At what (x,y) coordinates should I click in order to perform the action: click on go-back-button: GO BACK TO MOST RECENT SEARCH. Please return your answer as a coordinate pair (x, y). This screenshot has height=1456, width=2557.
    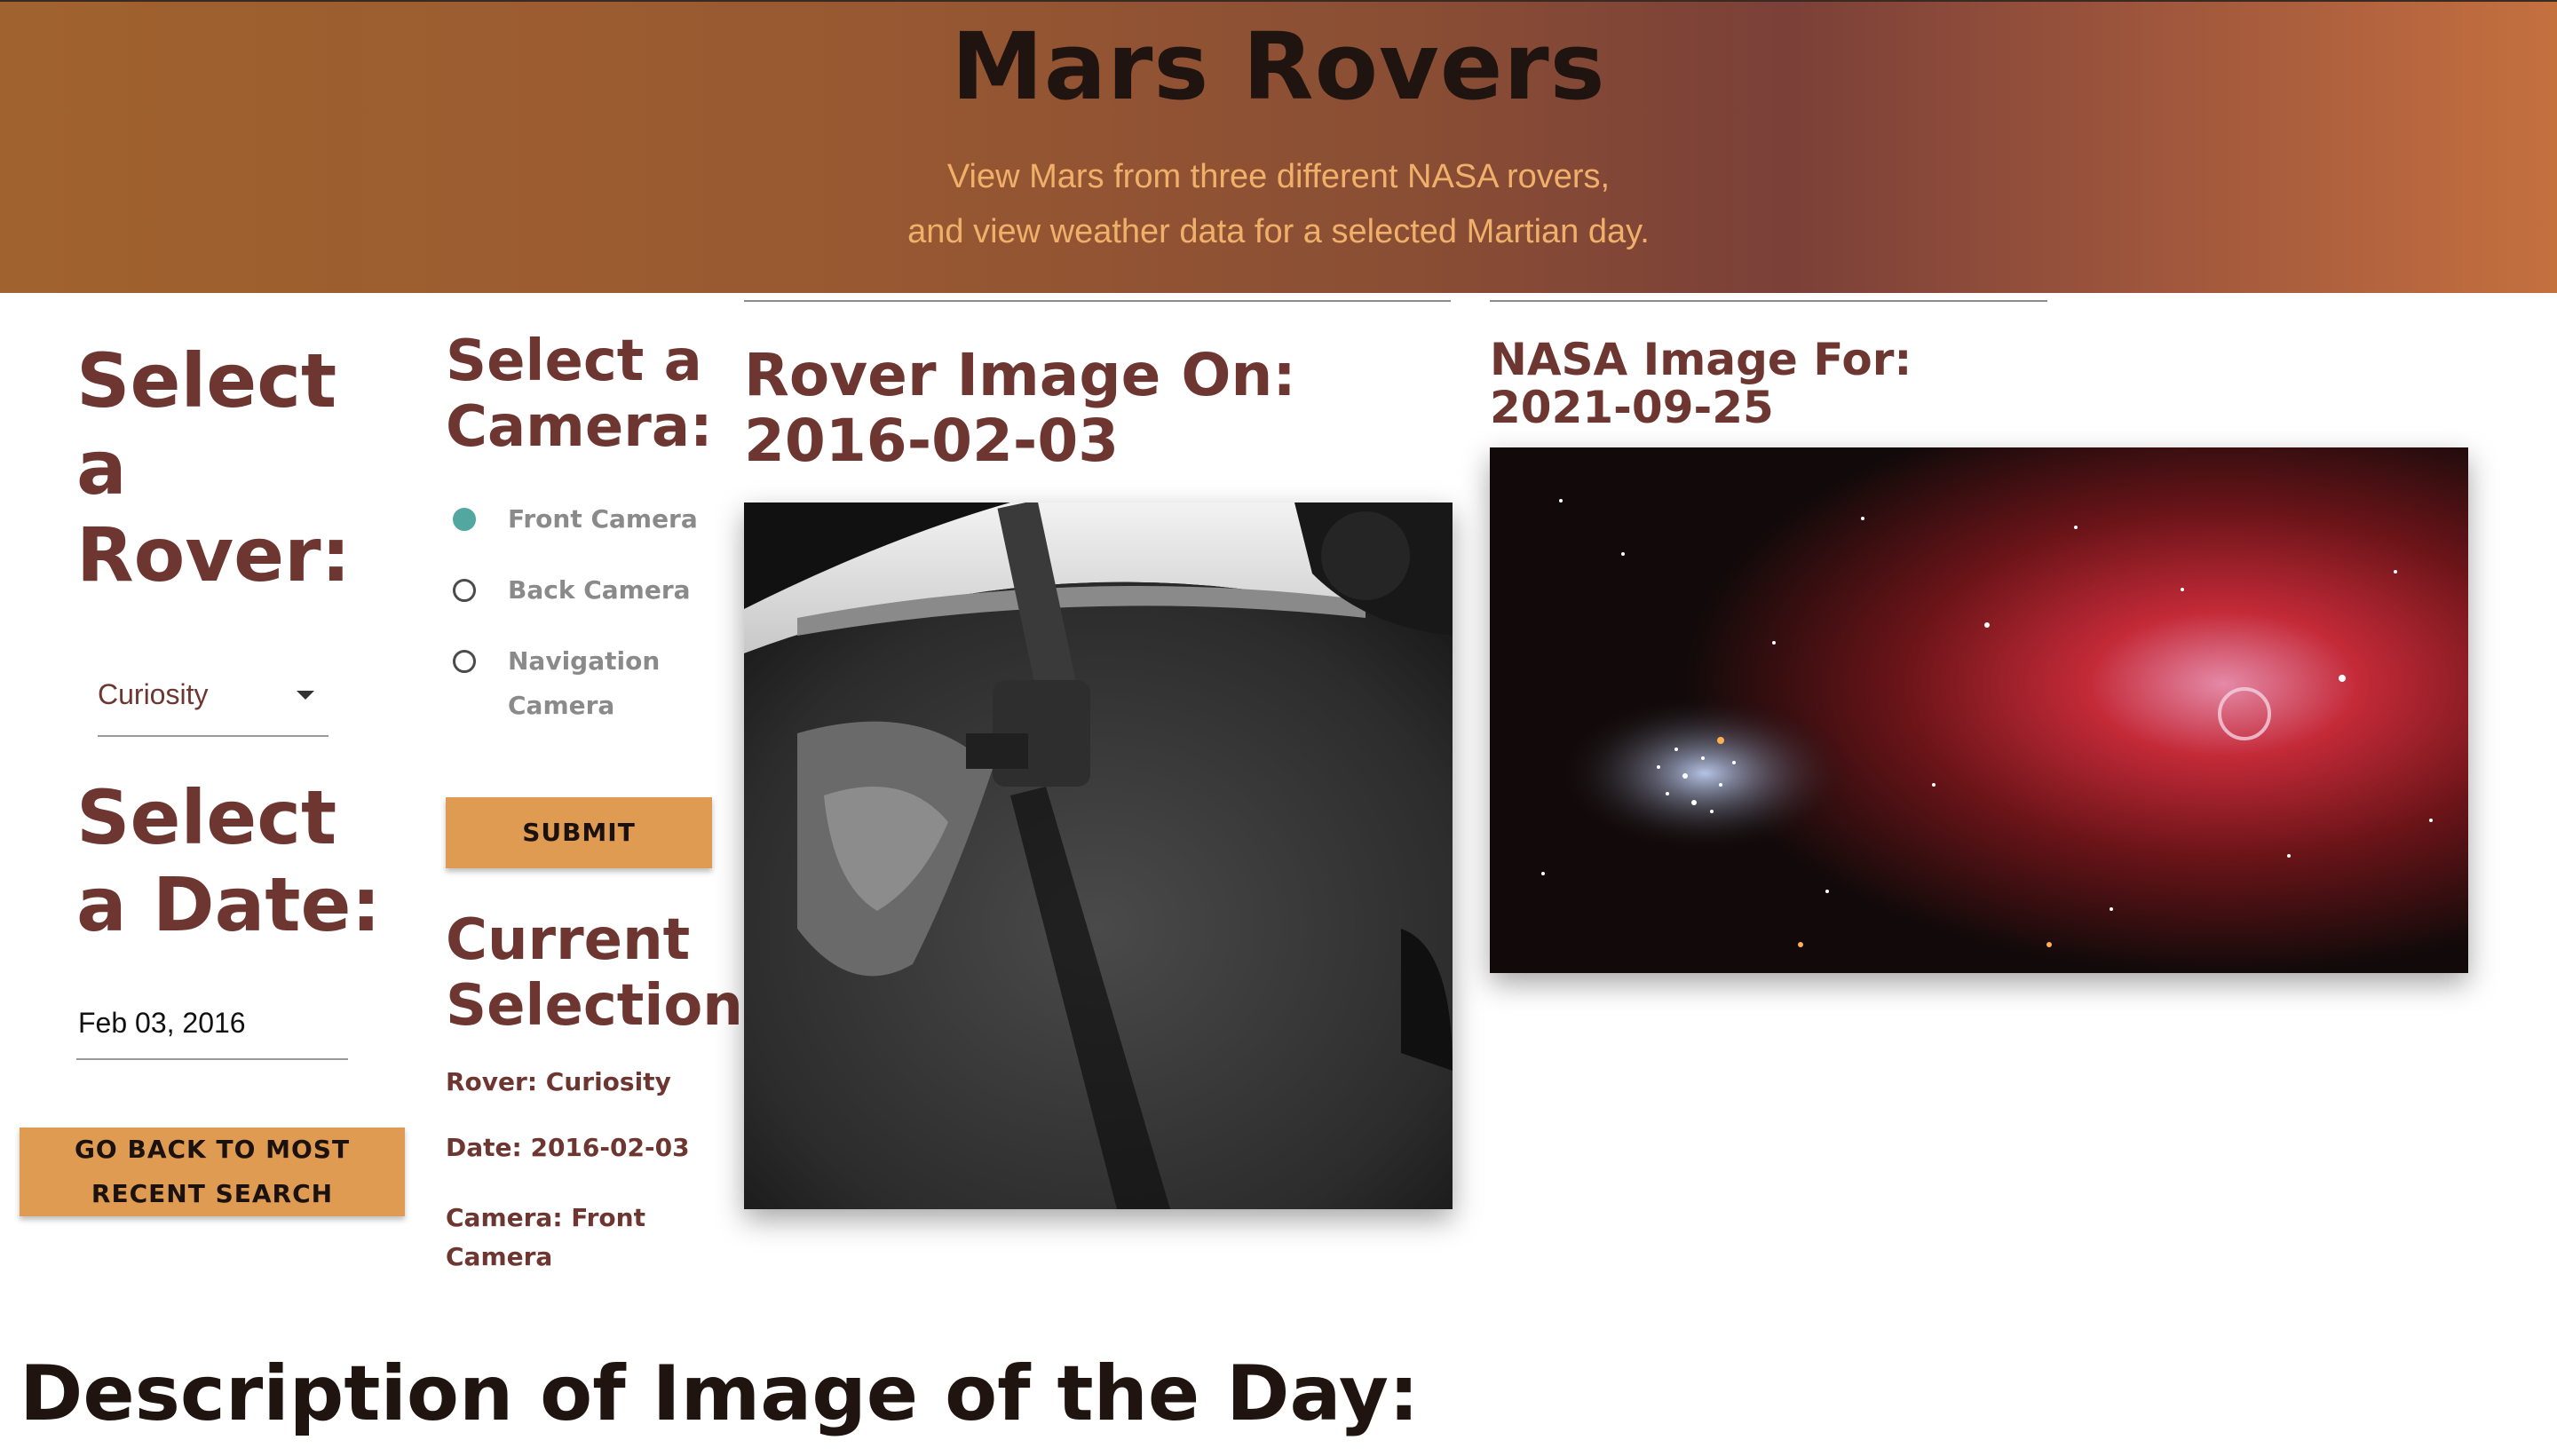
    Looking at the image, I should click on (212, 1172).